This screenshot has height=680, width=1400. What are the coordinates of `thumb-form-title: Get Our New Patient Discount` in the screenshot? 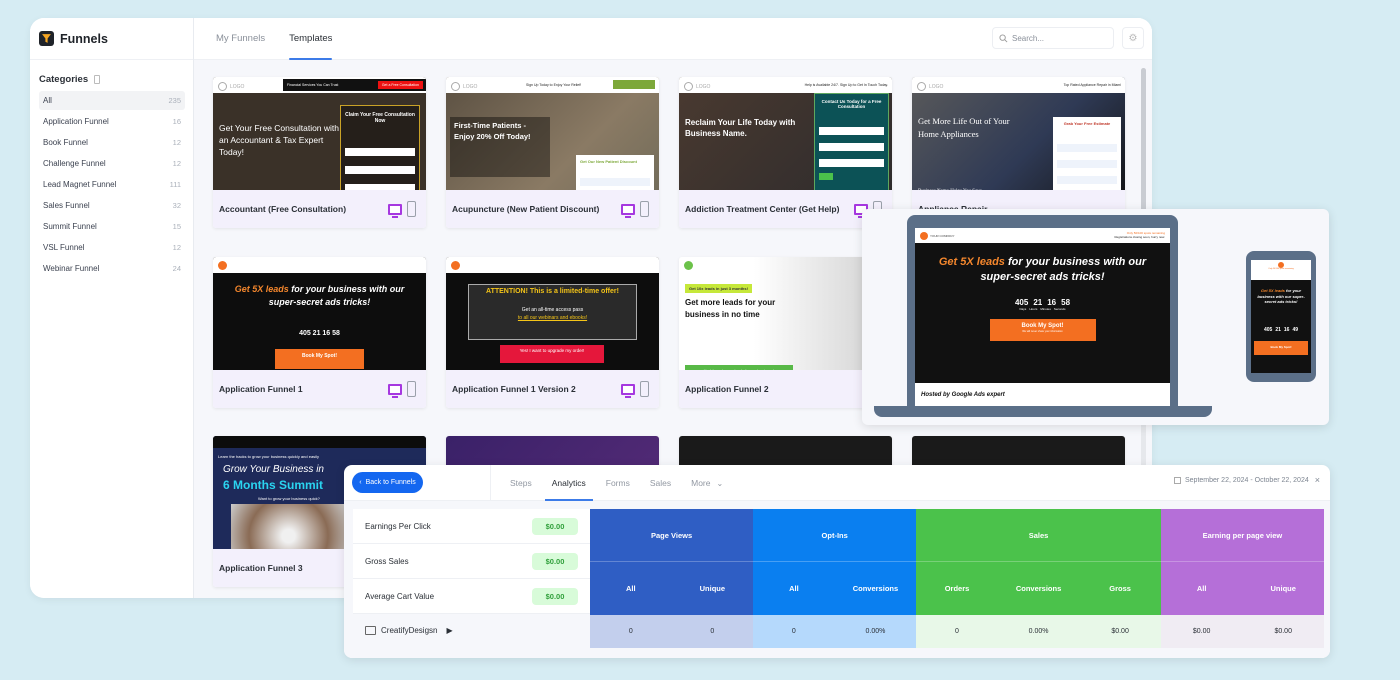 It's located at (608, 161).